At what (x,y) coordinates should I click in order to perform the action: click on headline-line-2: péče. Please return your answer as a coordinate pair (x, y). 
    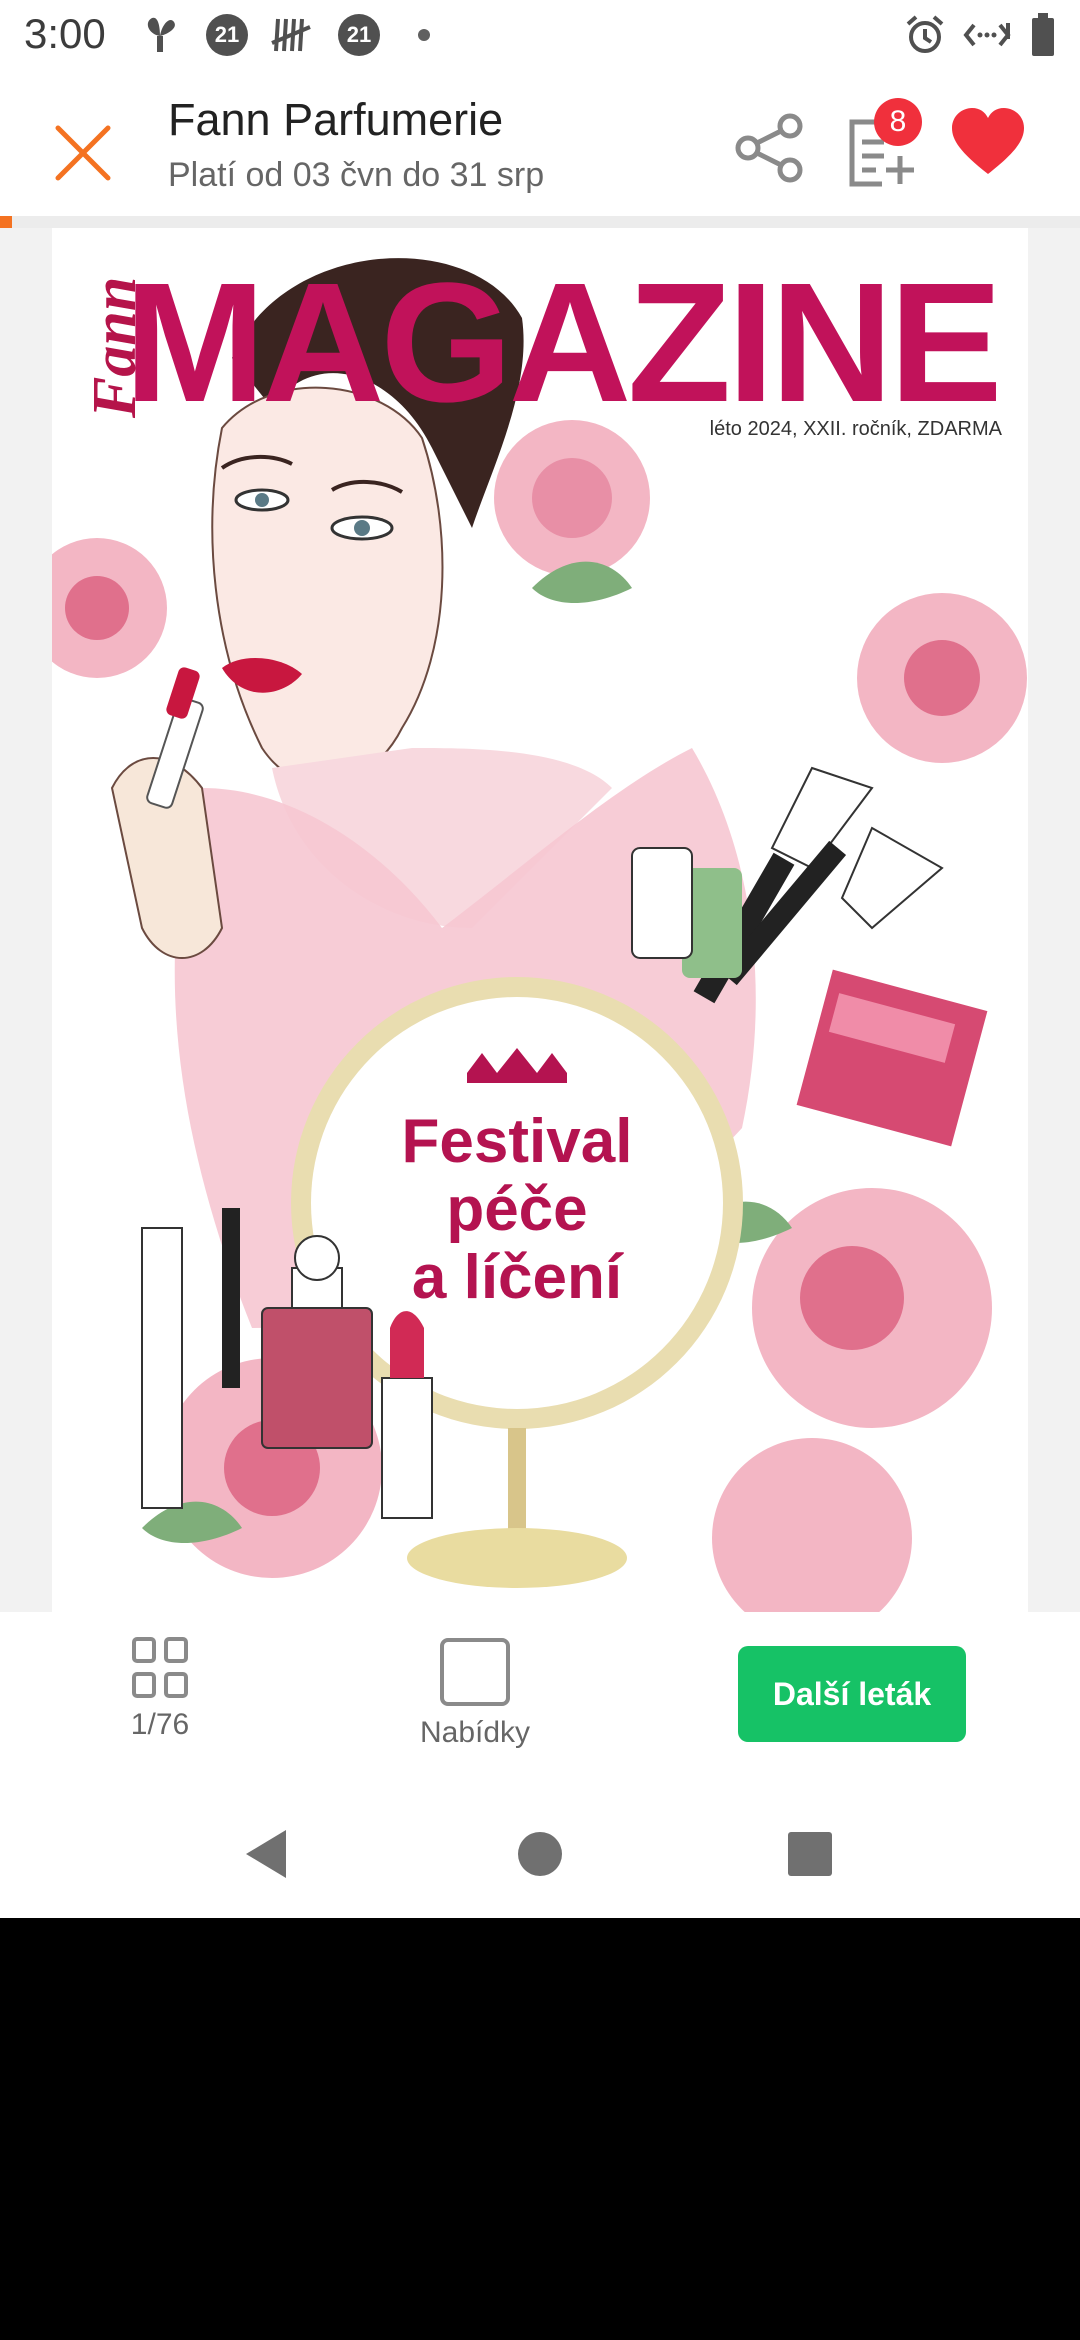
    Looking at the image, I should click on (517, 1210).